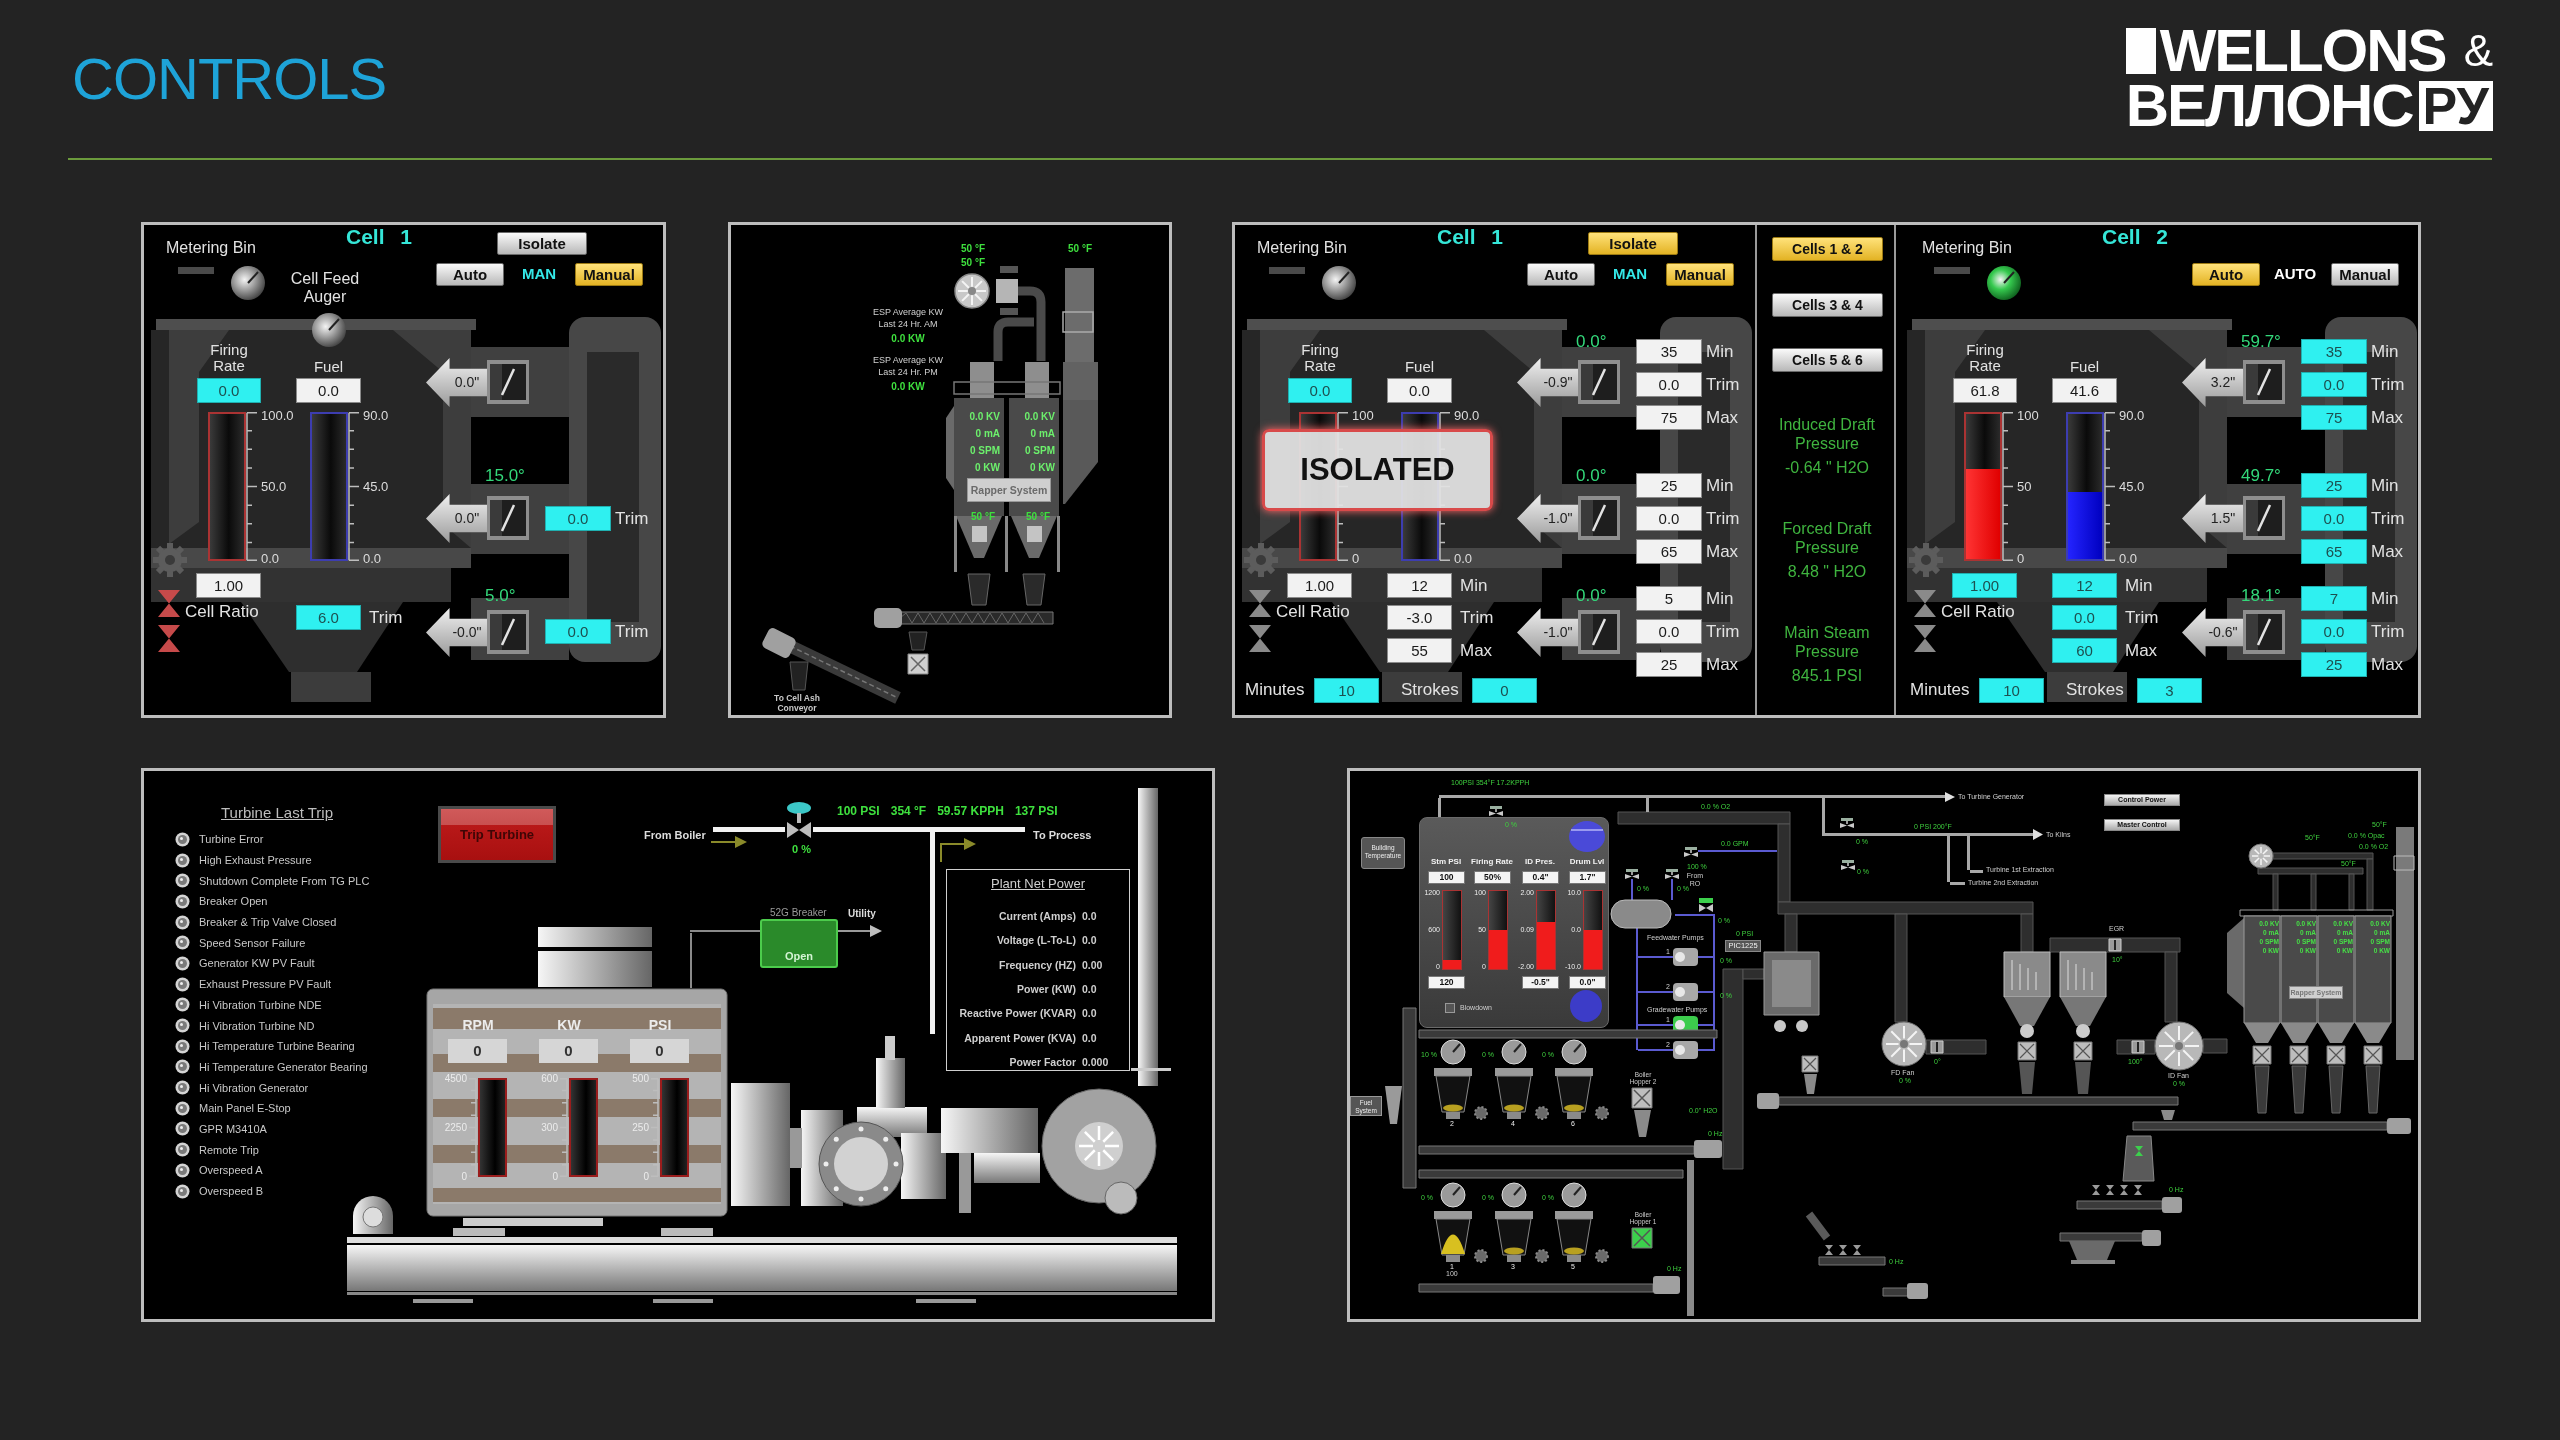  Describe the element at coordinates (985, 451) in the screenshot. I see `field-reading: 0 SPM` at that location.